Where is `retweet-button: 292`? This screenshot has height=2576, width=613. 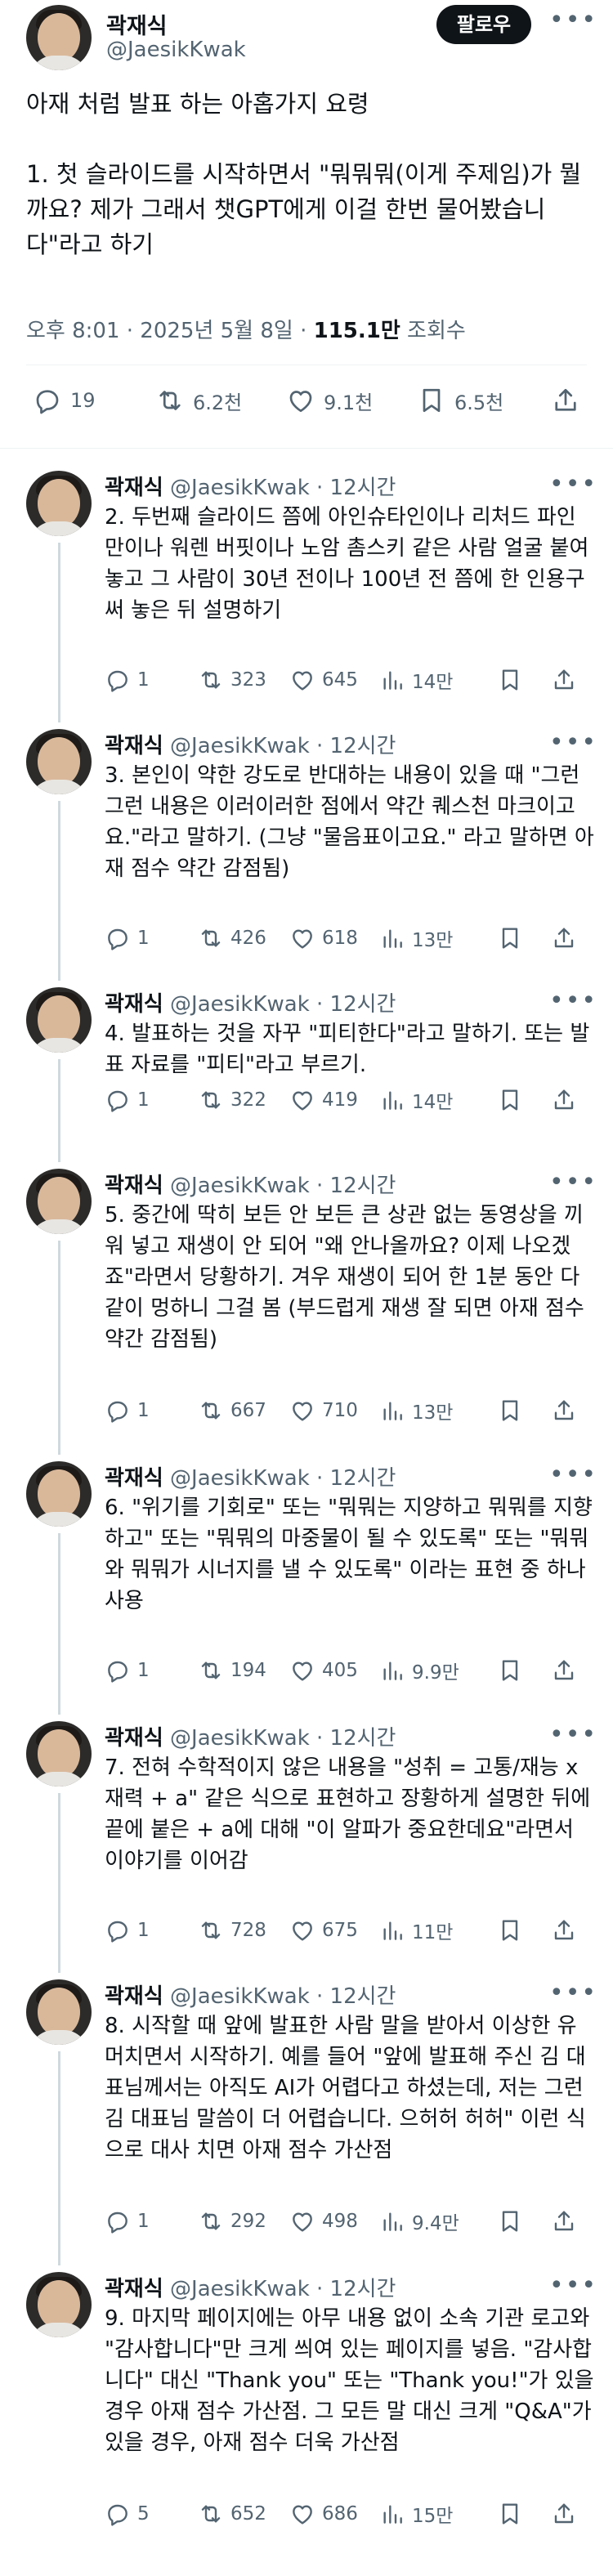
retweet-button: 292 is located at coordinates (232, 2221).